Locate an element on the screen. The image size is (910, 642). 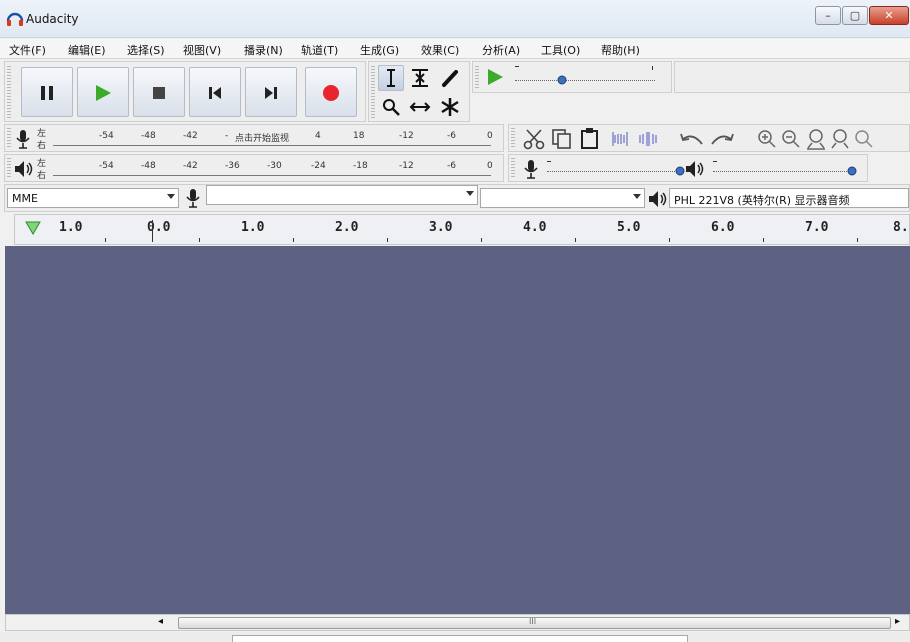
status-bar is located at coordinates (455, 637).